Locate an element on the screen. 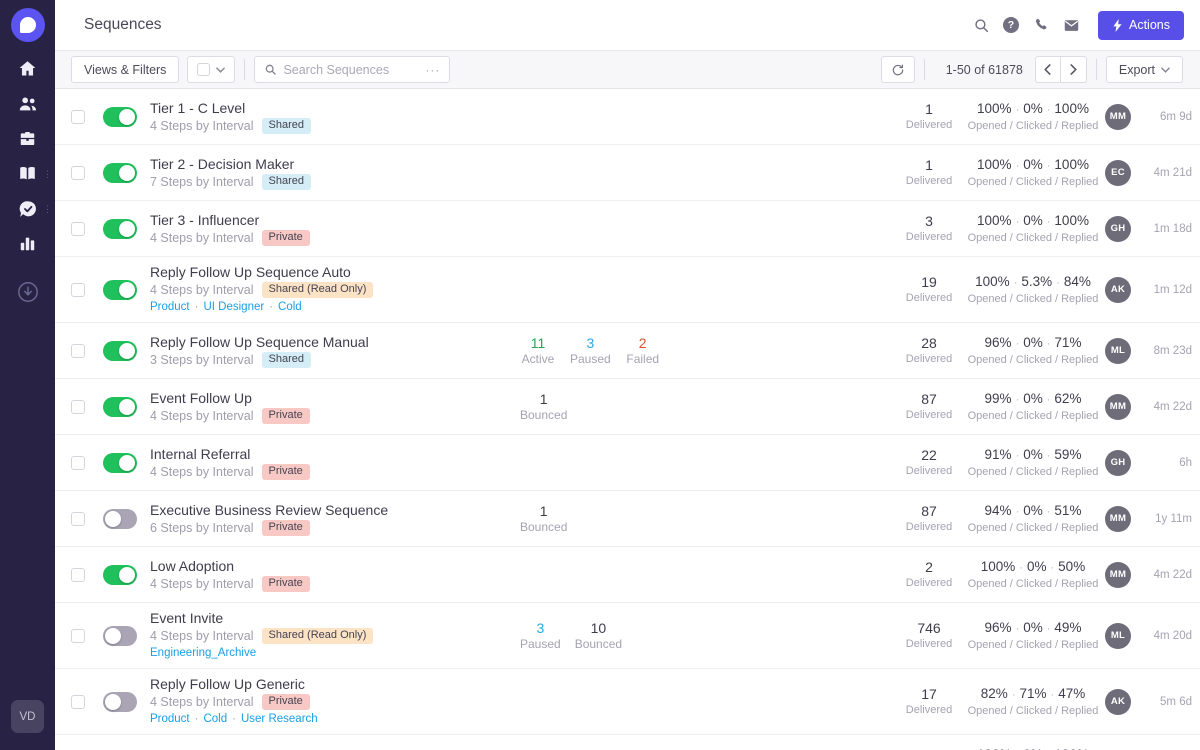 This screenshot has width=1200, height=750. sequence-tag: User Research is located at coordinates (279, 719).